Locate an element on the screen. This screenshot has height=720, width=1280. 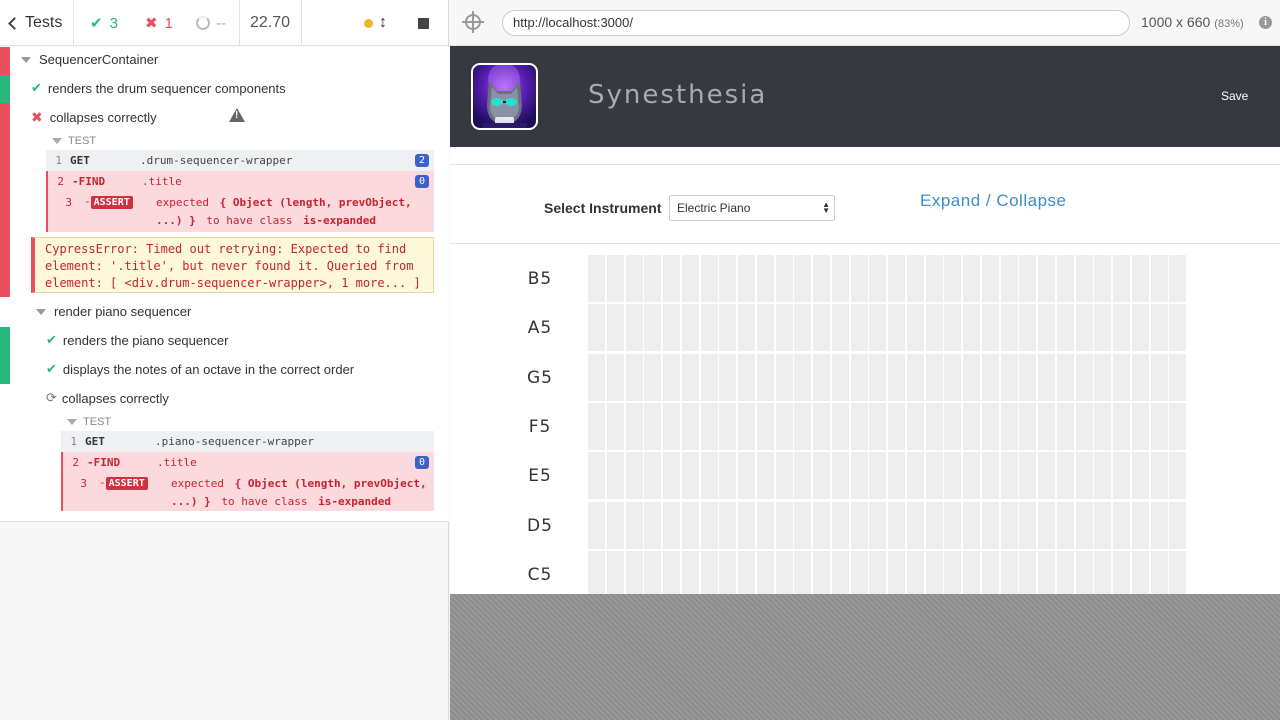
test-renders-drum: ✔ renders the drum sequencer components is located at coordinates (158, 88).